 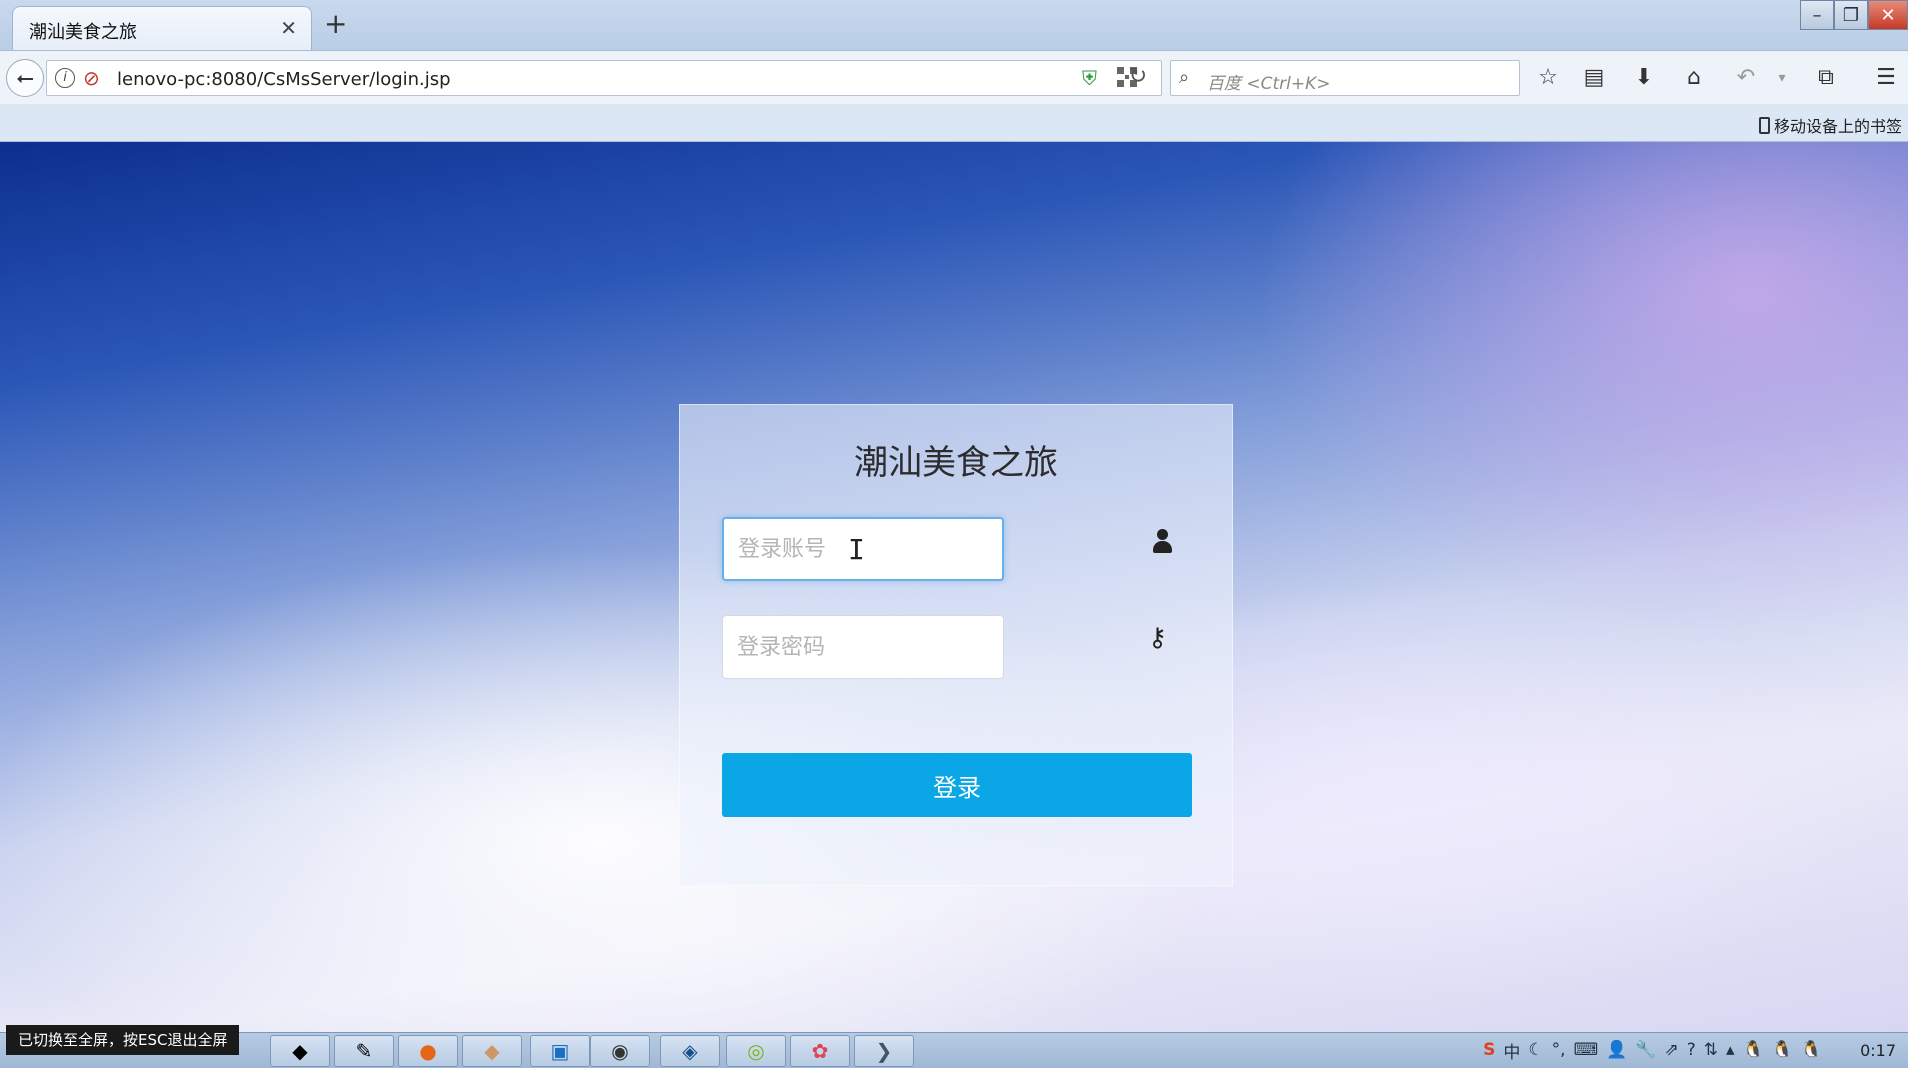 What do you see at coordinates (1511, 1050) in the screenshot?
I see `ime-mode-label: 中` at bounding box center [1511, 1050].